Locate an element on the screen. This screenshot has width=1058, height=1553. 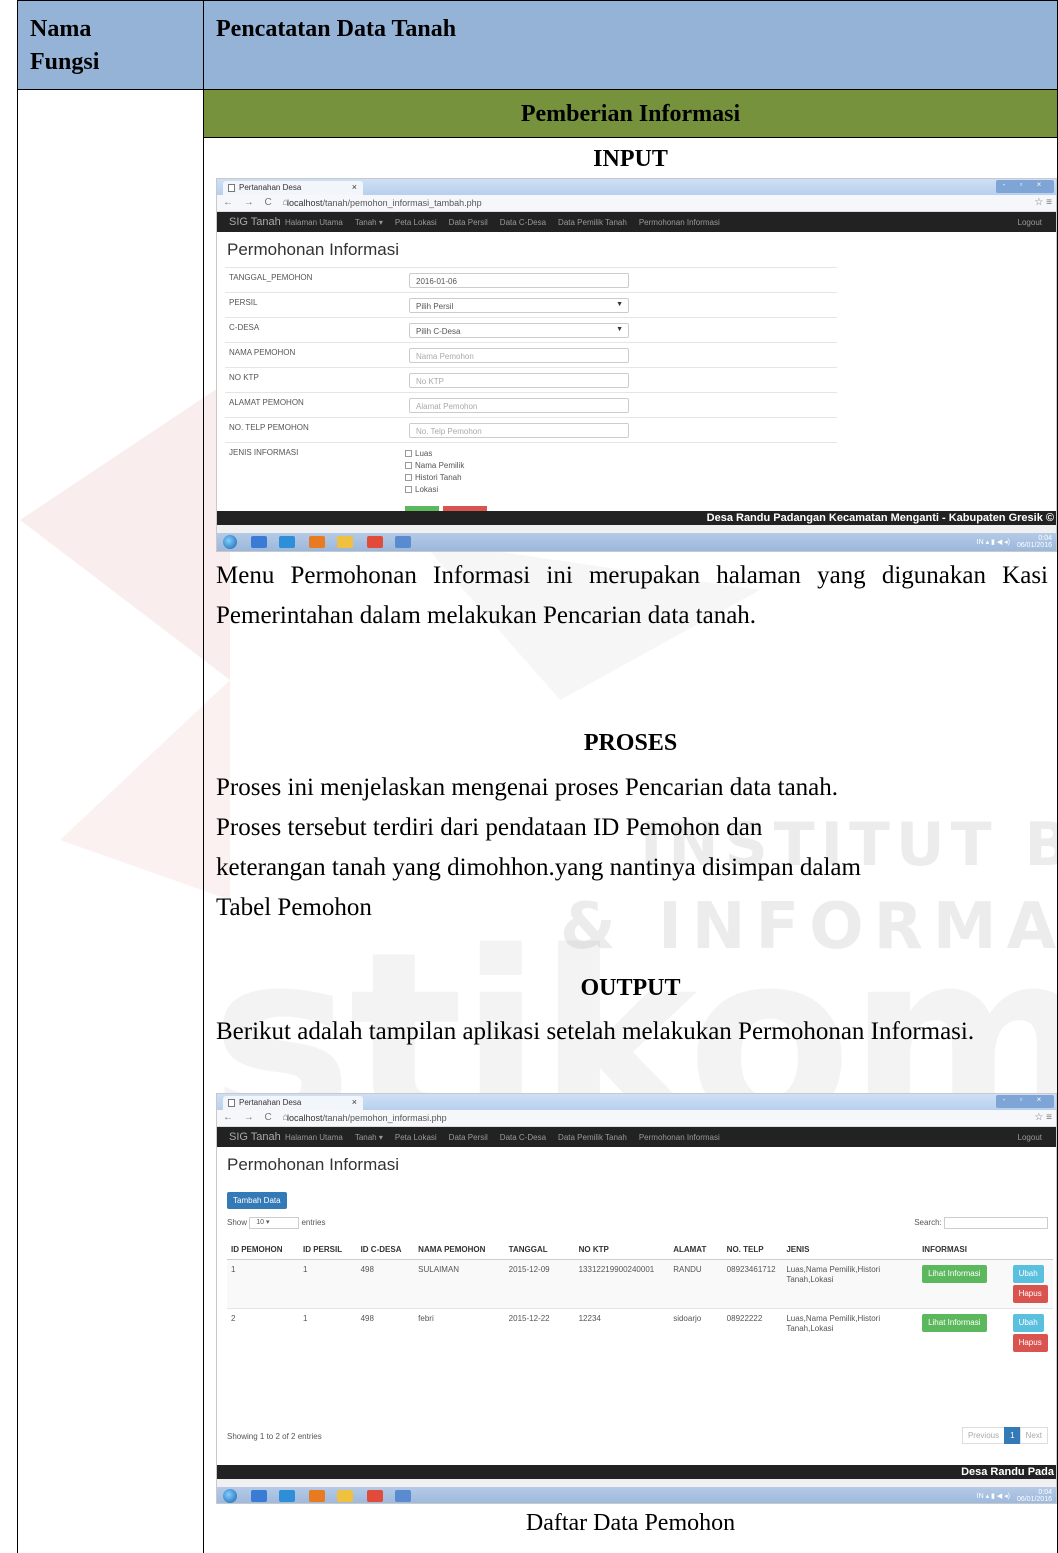
checkbox-lokasi: Lokasi is located at coordinates (421, 489).